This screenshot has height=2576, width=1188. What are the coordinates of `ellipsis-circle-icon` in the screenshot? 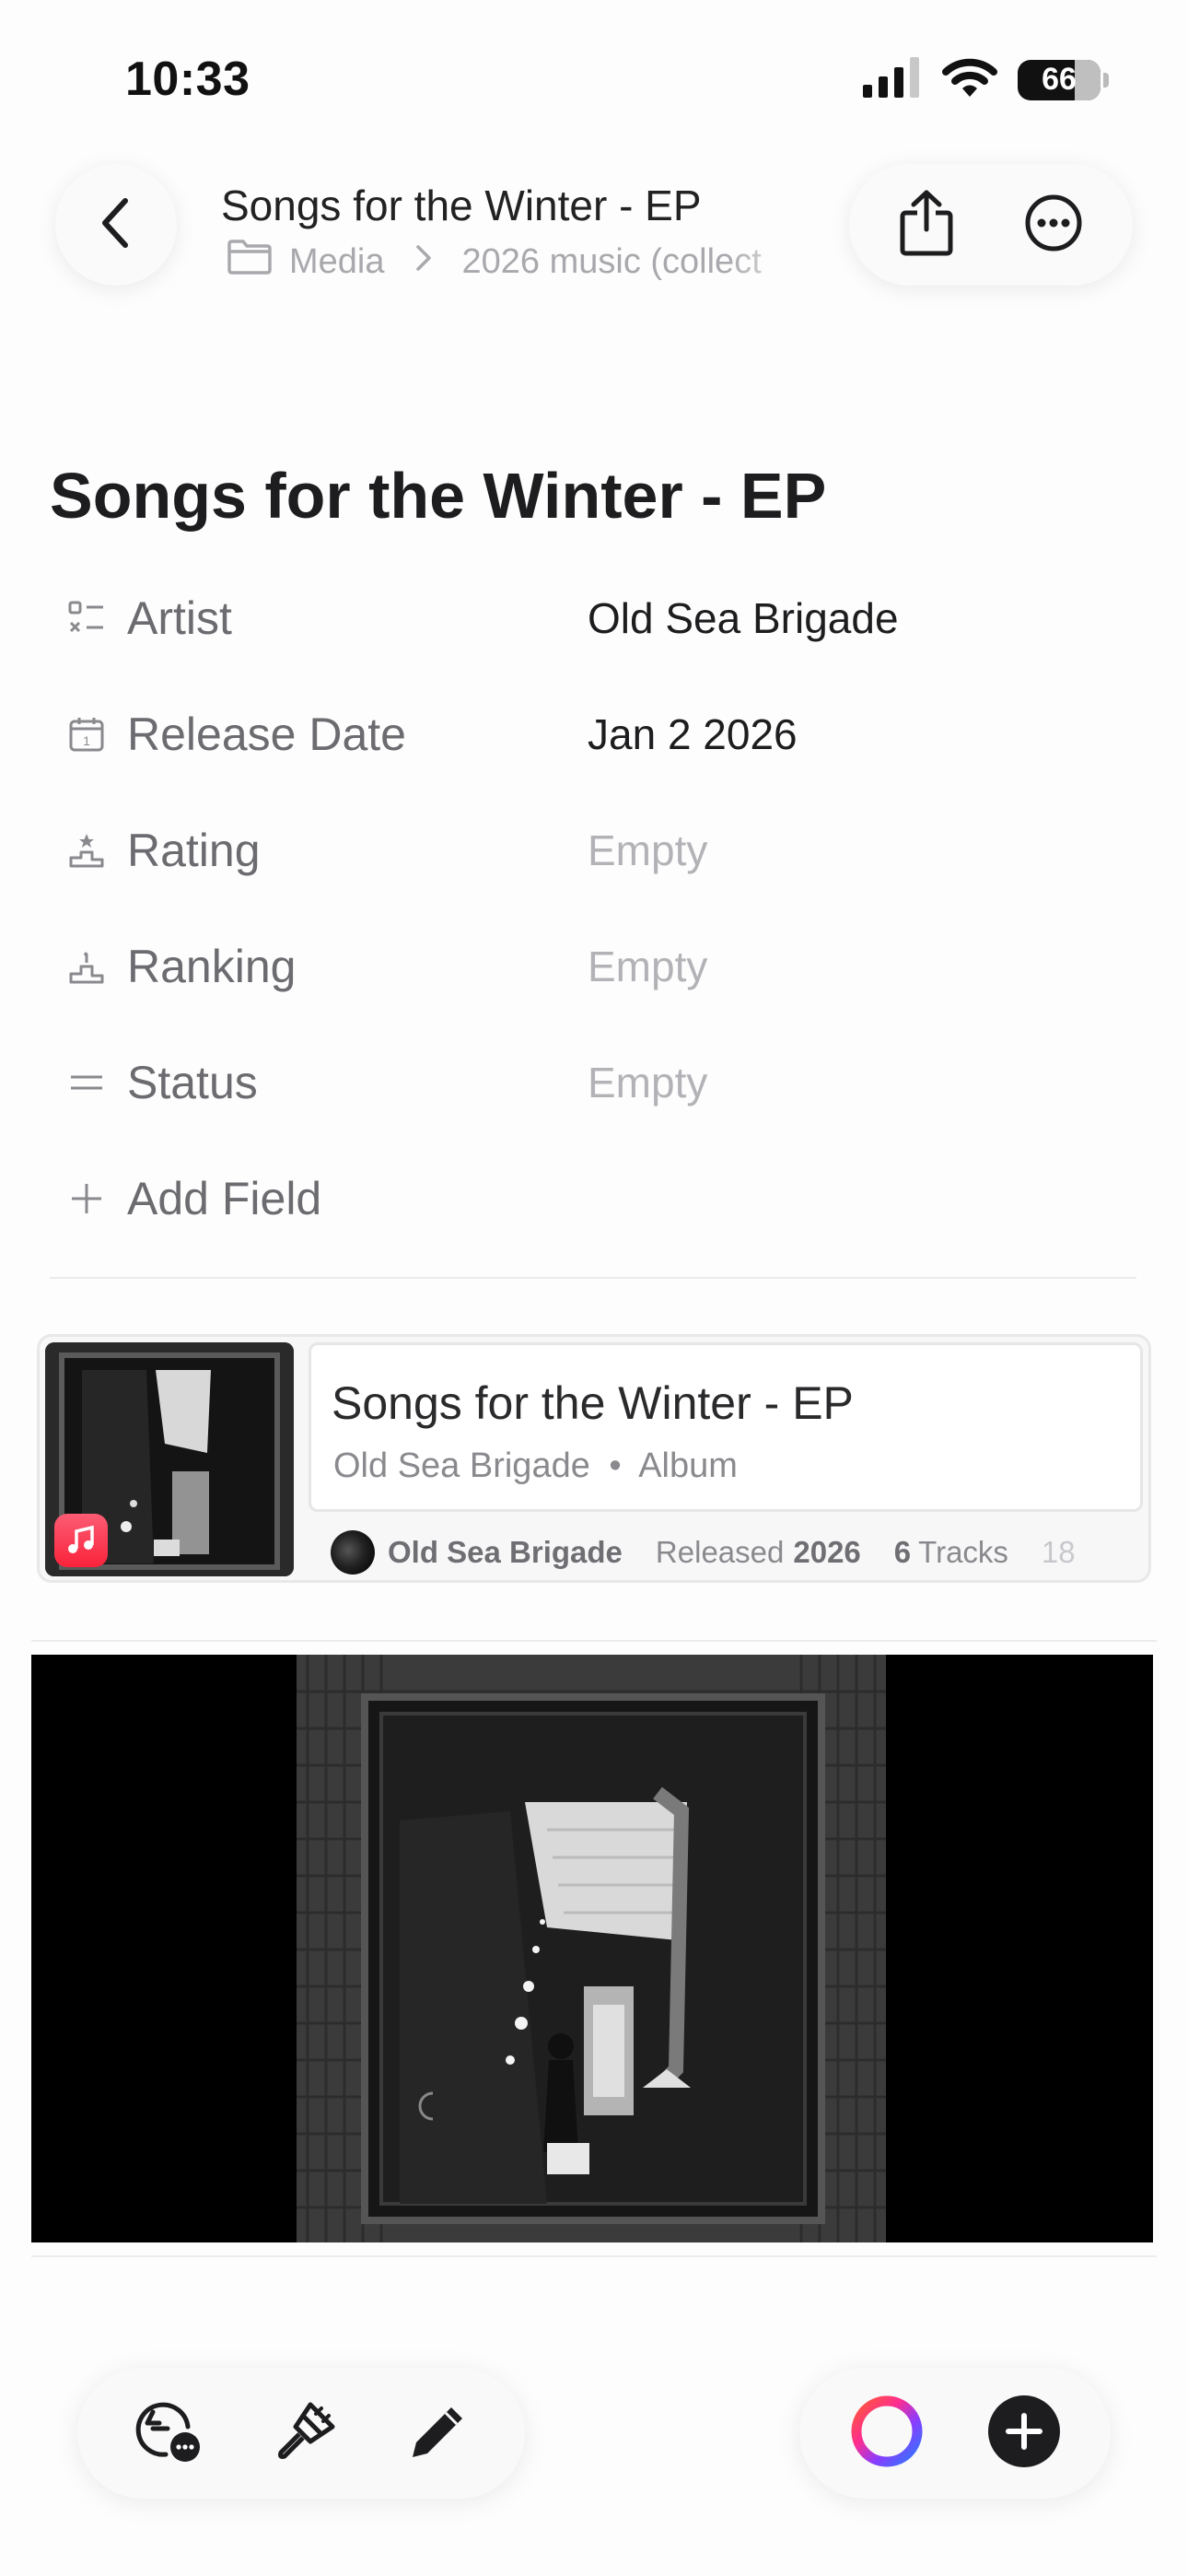 It's located at (1053, 225).